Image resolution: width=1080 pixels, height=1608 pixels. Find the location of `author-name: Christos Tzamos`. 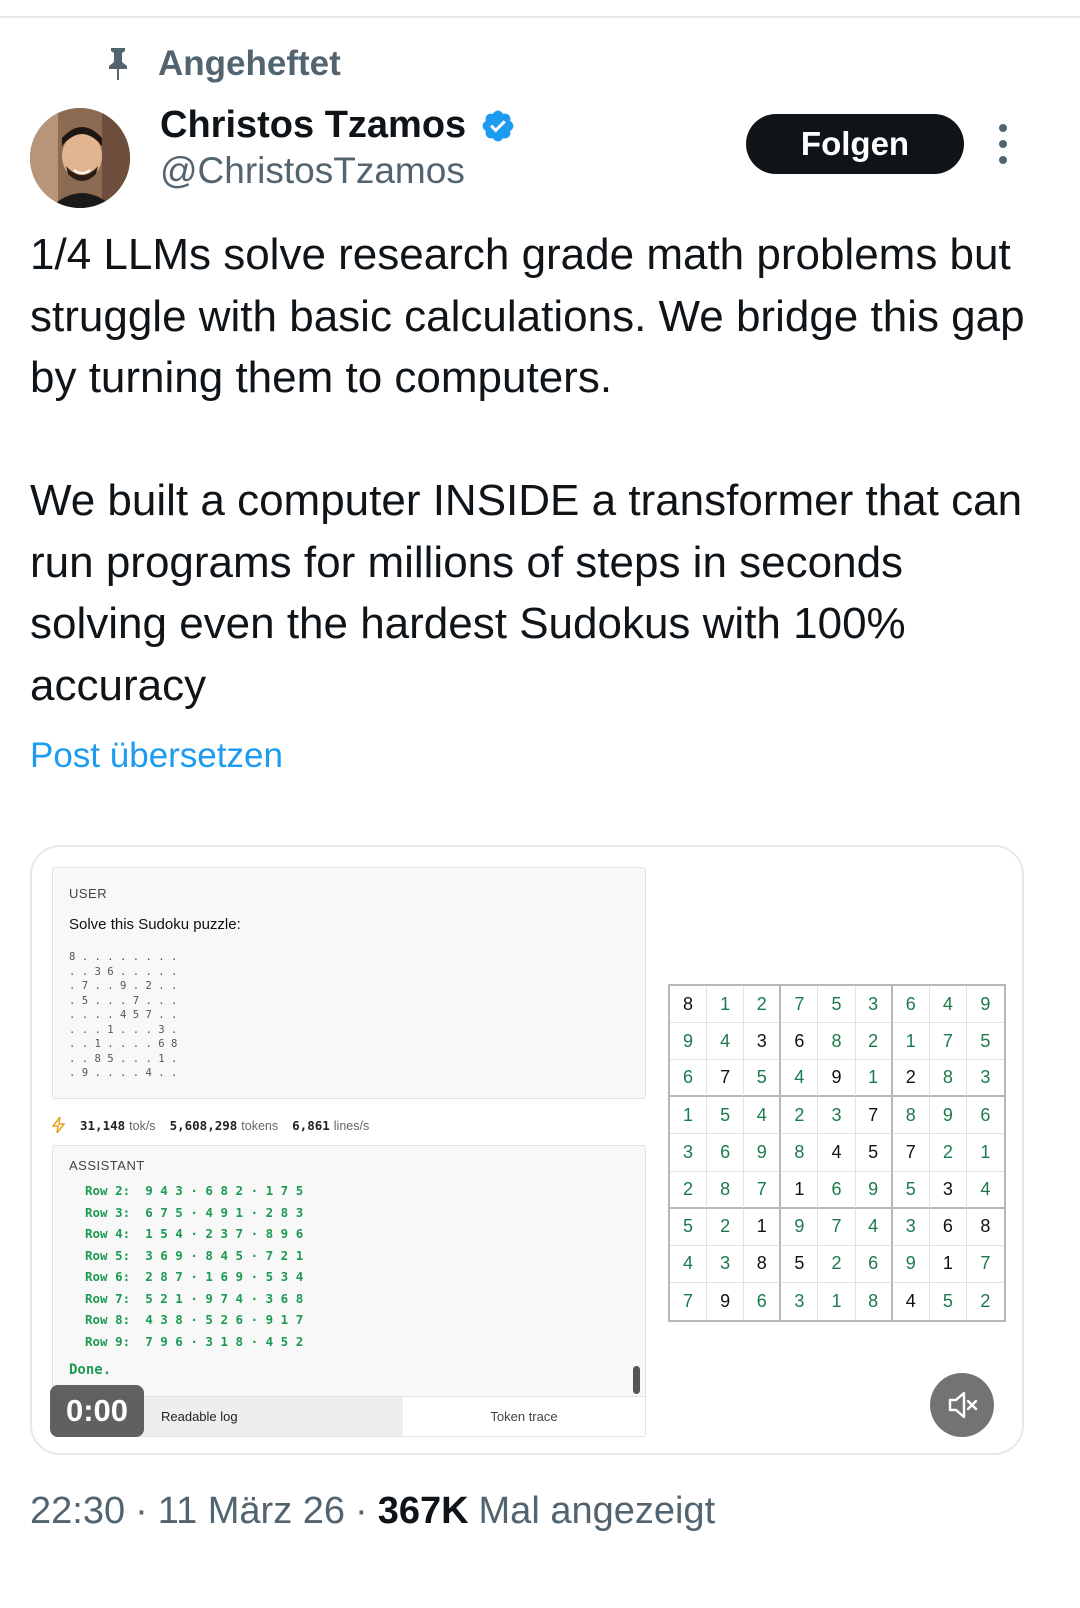

author-name: Christos Tzamos is located at coordinates (313, 125).